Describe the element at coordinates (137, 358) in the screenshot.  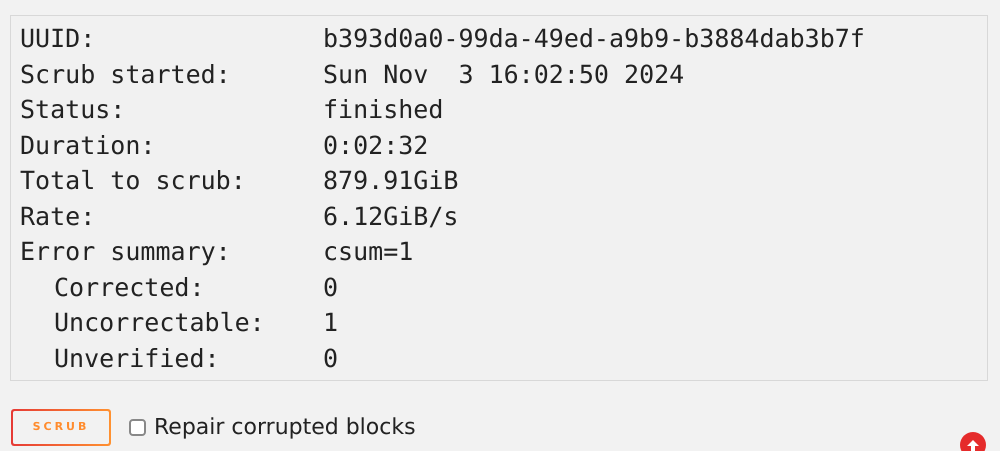
I see `field-label: Unverified:` at that location.